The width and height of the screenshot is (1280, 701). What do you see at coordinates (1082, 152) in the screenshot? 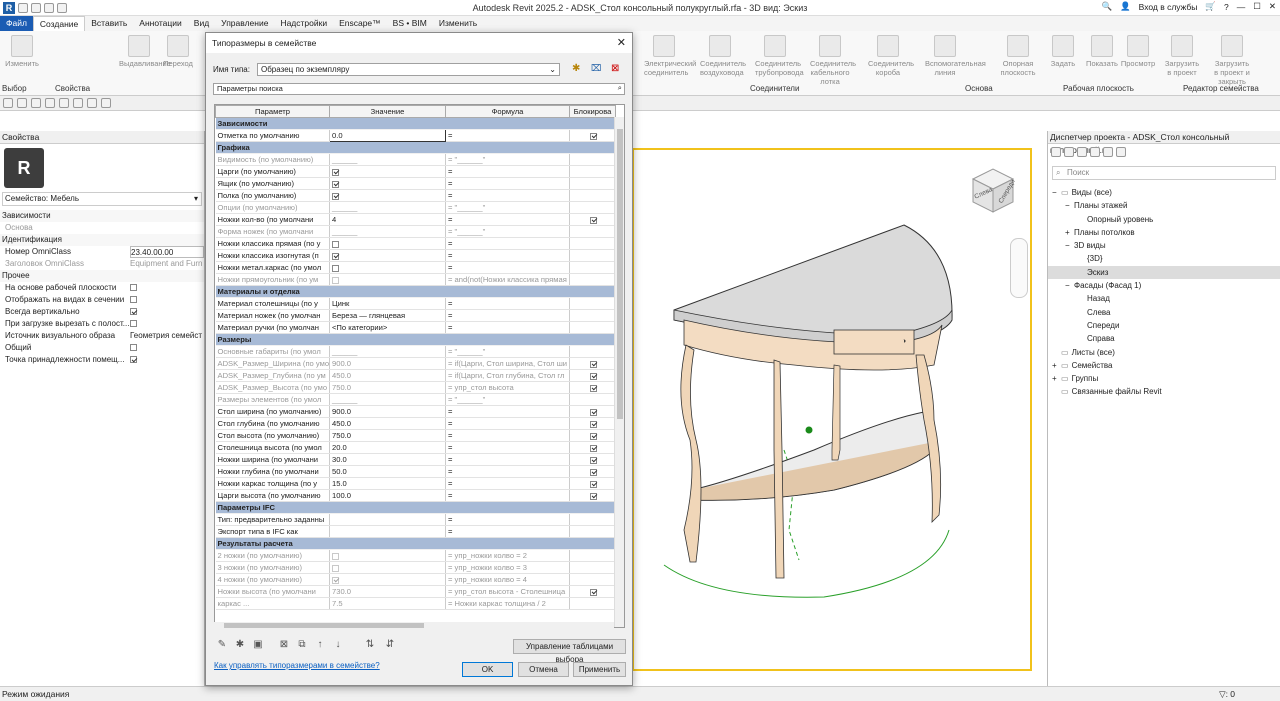
I see `tile-icon` at bounding box center [1082, 152].